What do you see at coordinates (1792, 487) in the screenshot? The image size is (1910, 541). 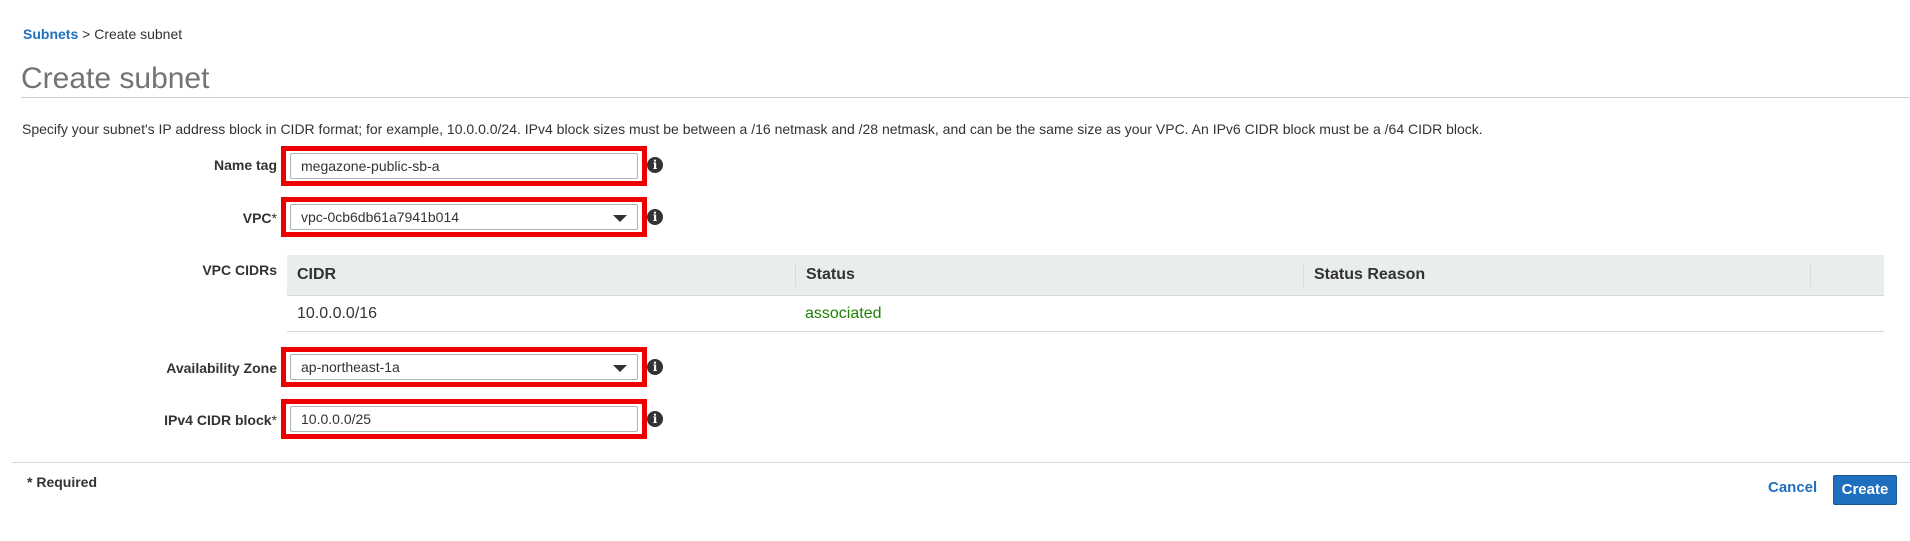 I see `cancel-button: Cancel` at bounding box center [1792, 487].